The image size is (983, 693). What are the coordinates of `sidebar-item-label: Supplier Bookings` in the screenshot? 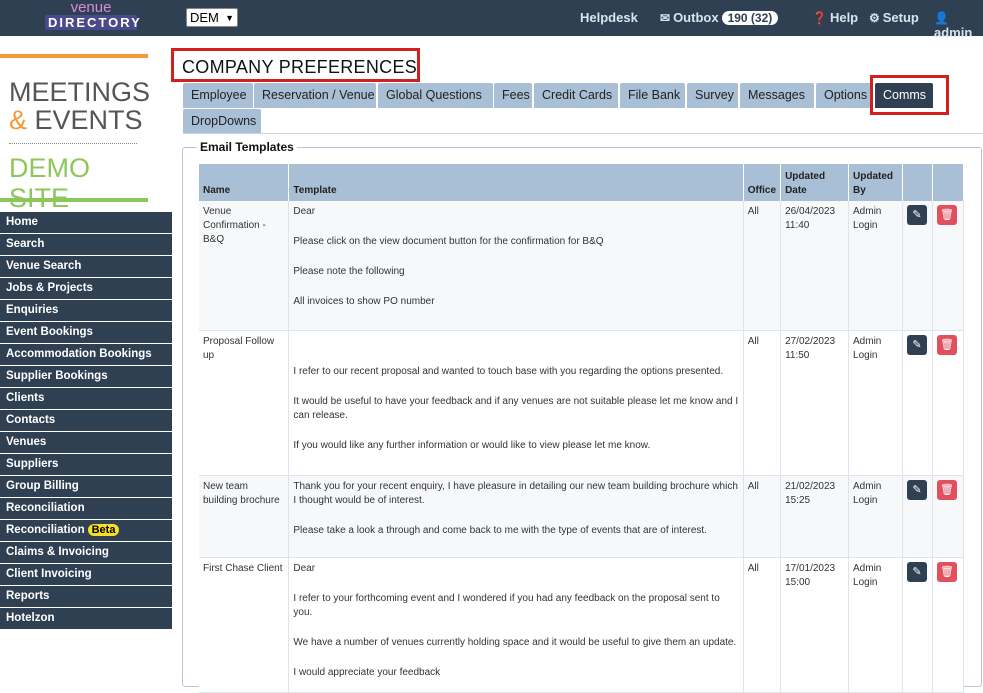 It's located at (57, 376).